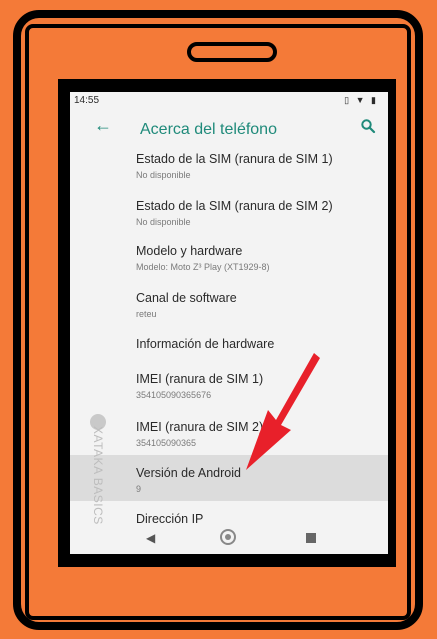 Image resolution: width=437 pixels, height=639 pixels. What do you see at coordinates (150, 538) in the screenshot?
I see `nav-back-icon: ◀` at bounding box center [150, 538].